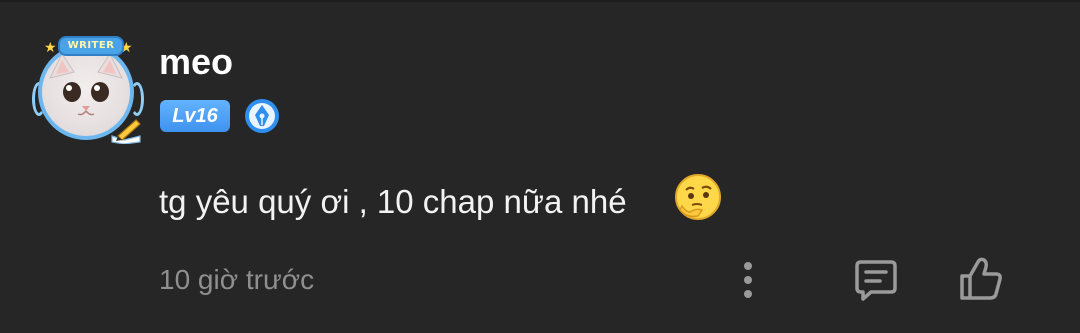  I want to click on thumbs-up-icon, so click(981, 278).